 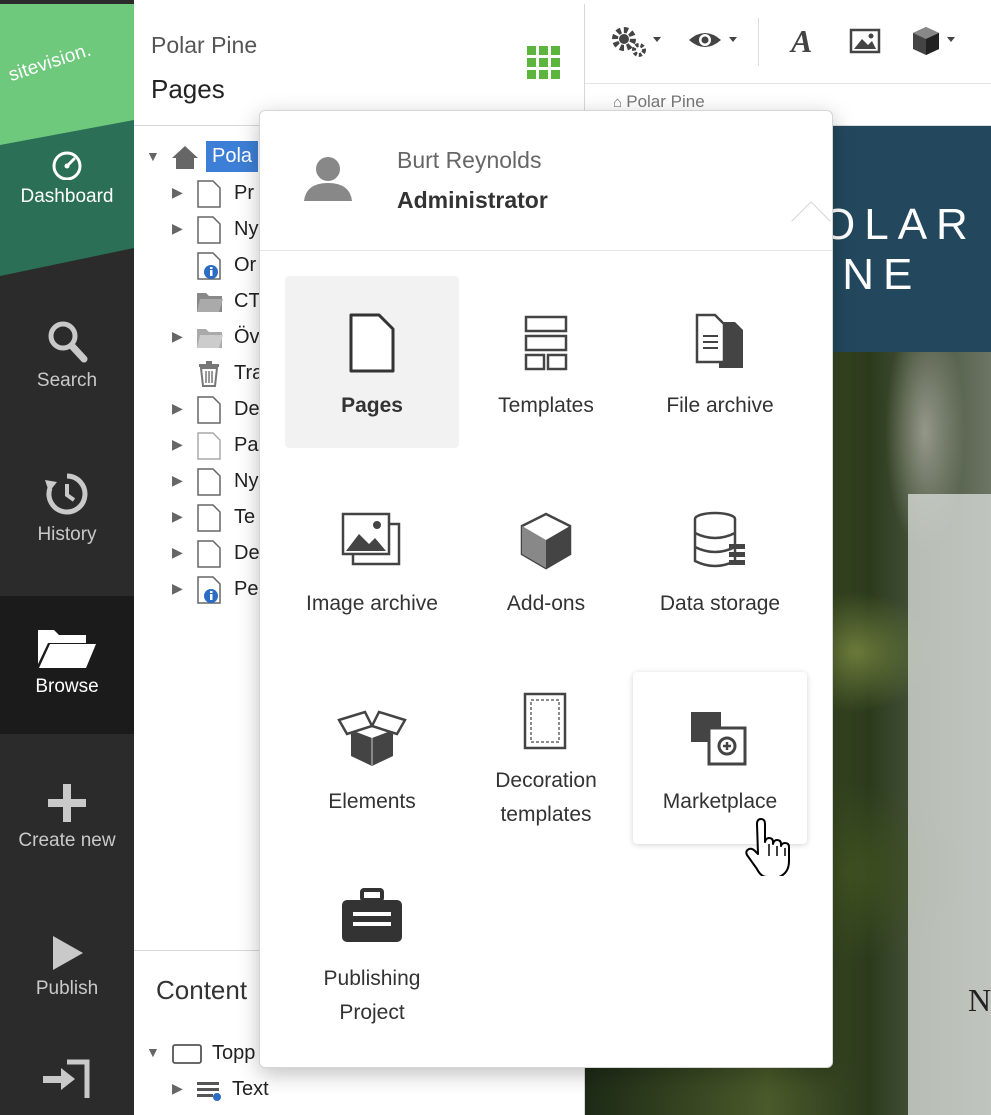 I want to click on image-icon, so click(x=865, y=42).